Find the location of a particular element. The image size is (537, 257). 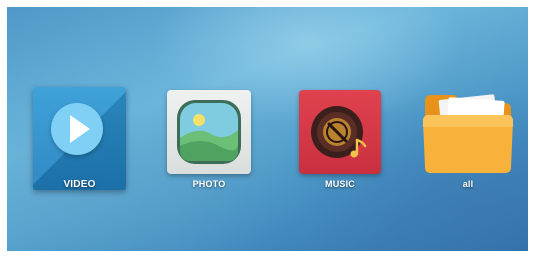

app-tile-label: MUSIC is located at coordinates (340, 184).